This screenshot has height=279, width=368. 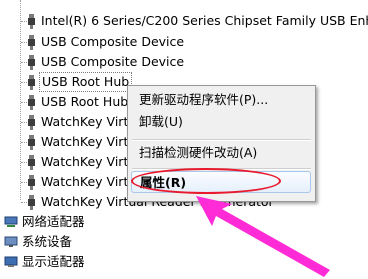 What do you see at coordinates (221, 122) in the screenshot?
I see `menu-item-uninstall: 卸载(U)` at bounding box center [221, 122].